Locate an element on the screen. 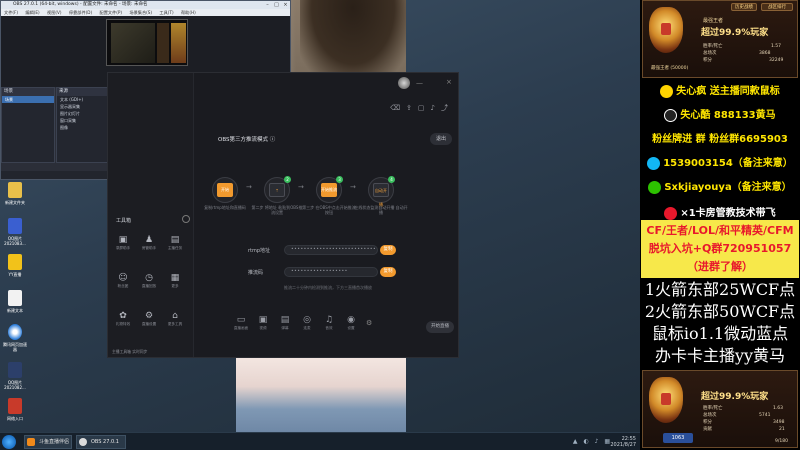  desktop-icon-text: 新建文本 is located at coordinates (15, 301).